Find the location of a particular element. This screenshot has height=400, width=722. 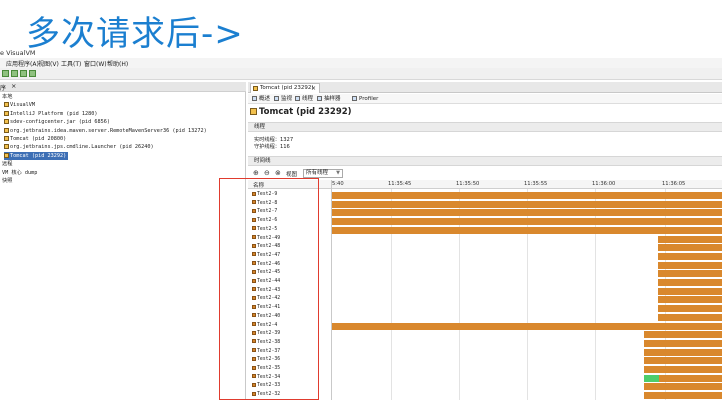

time-tick-label: 5:40 is located at coordinates (338, 184).